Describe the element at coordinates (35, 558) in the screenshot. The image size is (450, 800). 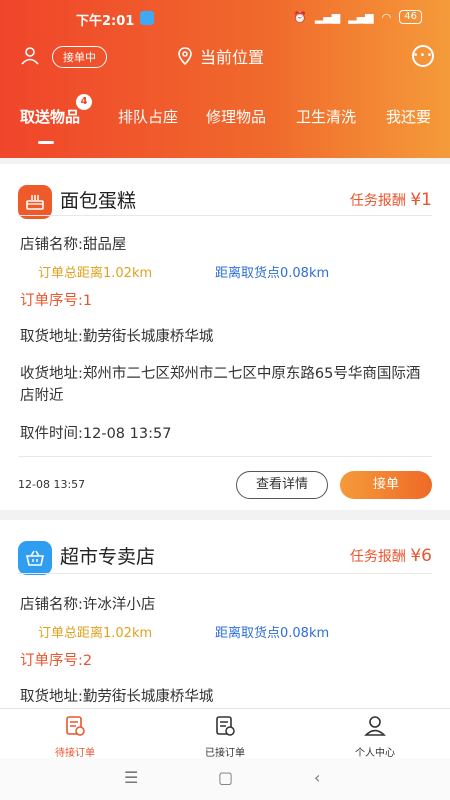
I see `basket-icon` at that location.